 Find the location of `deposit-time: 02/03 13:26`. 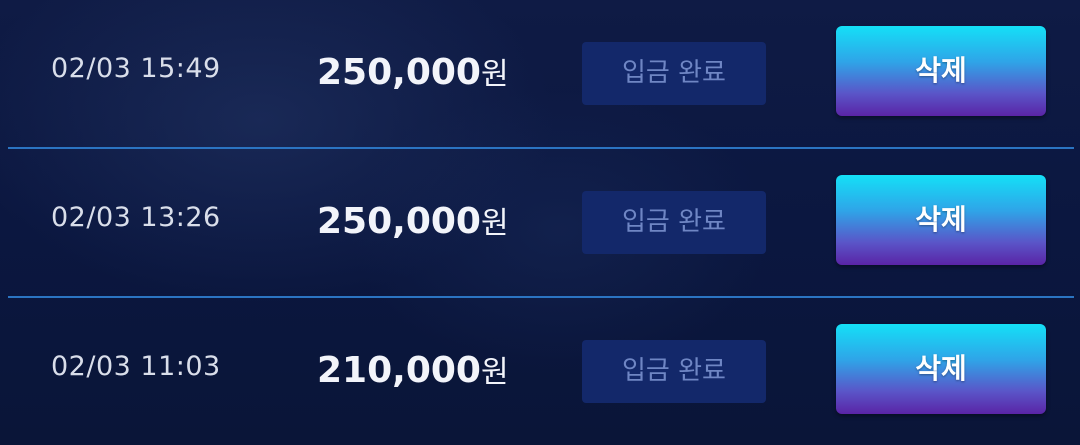

deposit-time: 02/03 13:26 is located at coordinates (136, 217).